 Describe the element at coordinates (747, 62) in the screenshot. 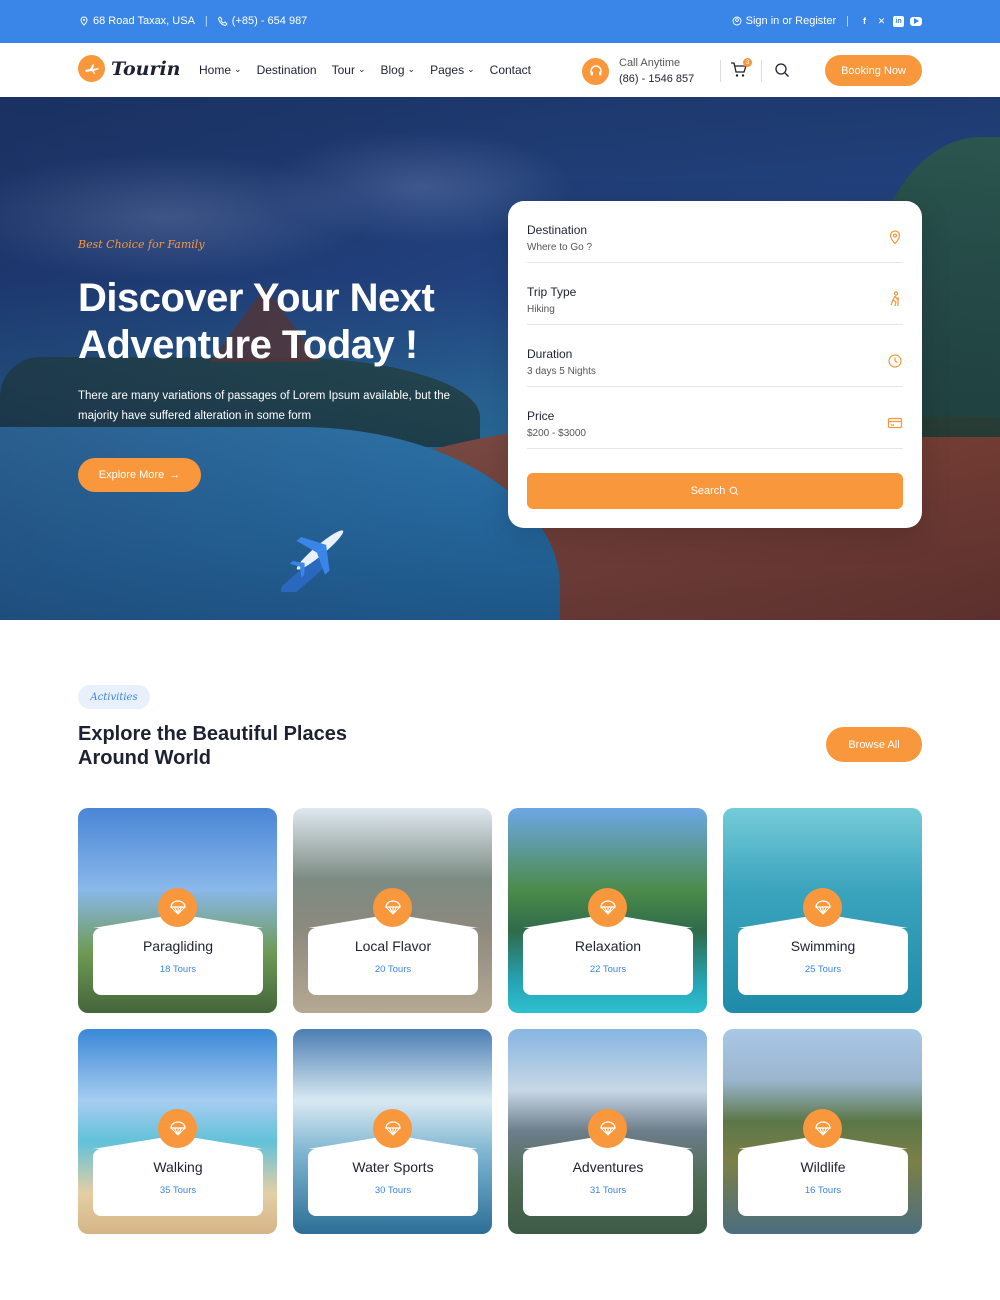

I see `cart-count-badge: 3` at that location.